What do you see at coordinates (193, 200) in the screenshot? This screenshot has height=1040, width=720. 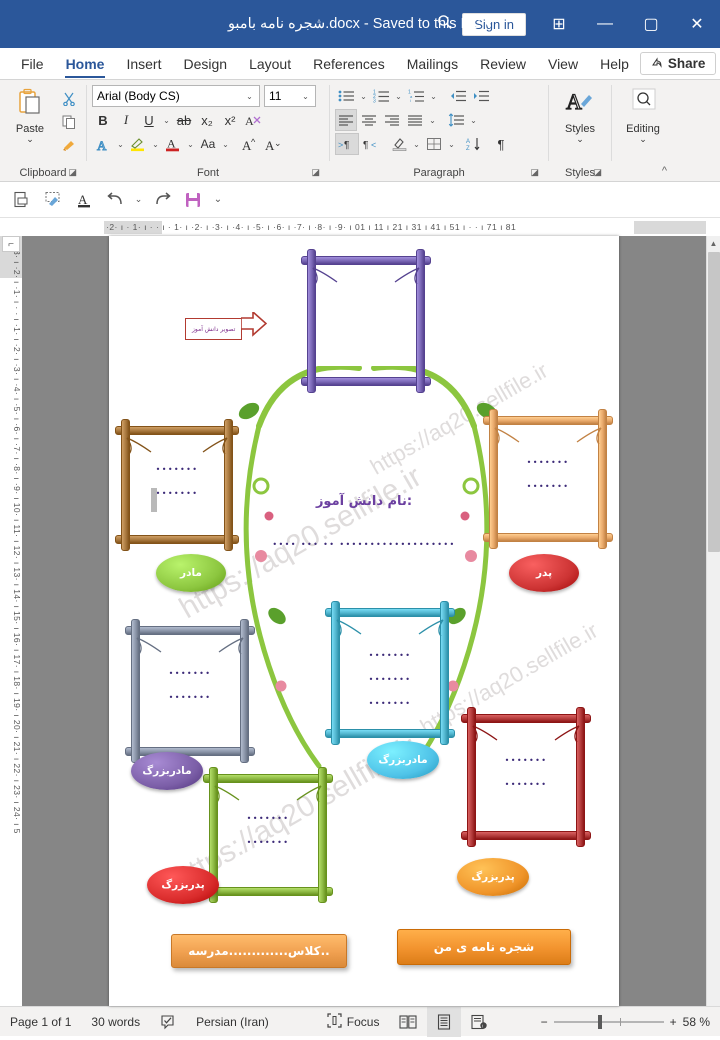 I see `save-icon` at bounding box center [193, 200].